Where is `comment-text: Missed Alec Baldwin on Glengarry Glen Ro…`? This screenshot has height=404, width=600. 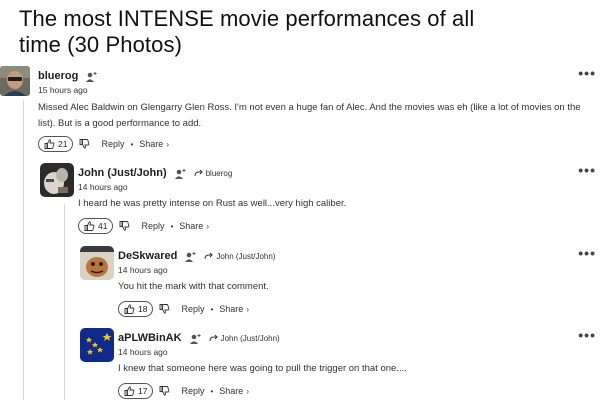 comment-text: Missed Alec Baldwin on Glengarry Glen Ro… is located at coordinates (309, 115).